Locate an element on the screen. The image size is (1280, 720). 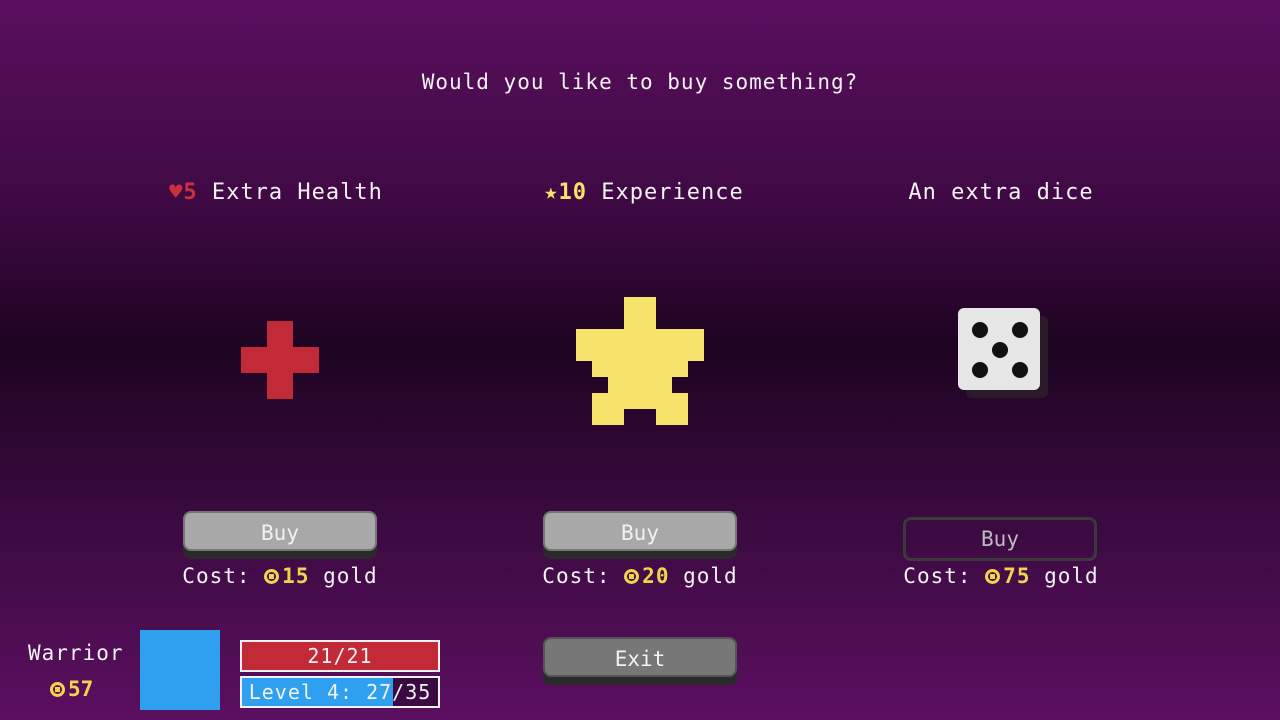
item-title-health: ♥5 Extra Health is located at coordinates (276, 192).